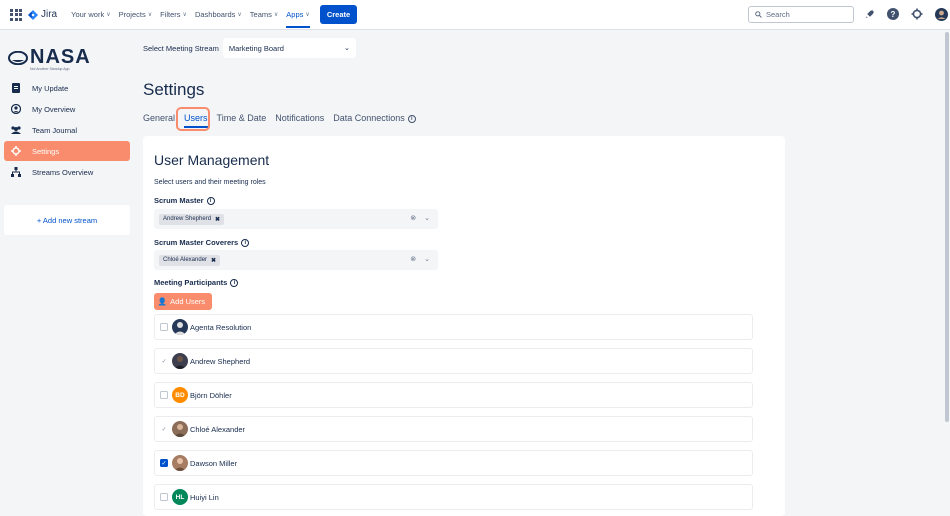 This screenshot has height=516, width=950. I want to click on gear-icon, so click(16, 151).